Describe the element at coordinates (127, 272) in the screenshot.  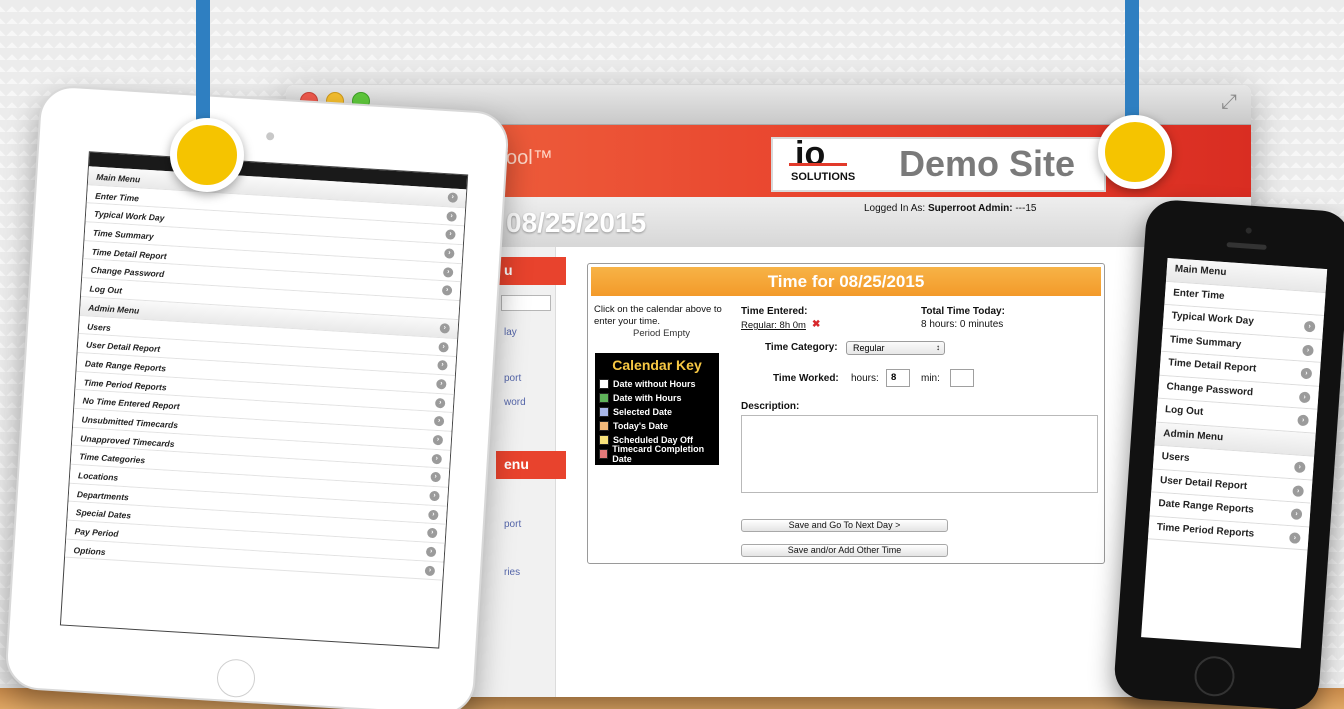
I see `menu-item-label: Change Password` at that location.